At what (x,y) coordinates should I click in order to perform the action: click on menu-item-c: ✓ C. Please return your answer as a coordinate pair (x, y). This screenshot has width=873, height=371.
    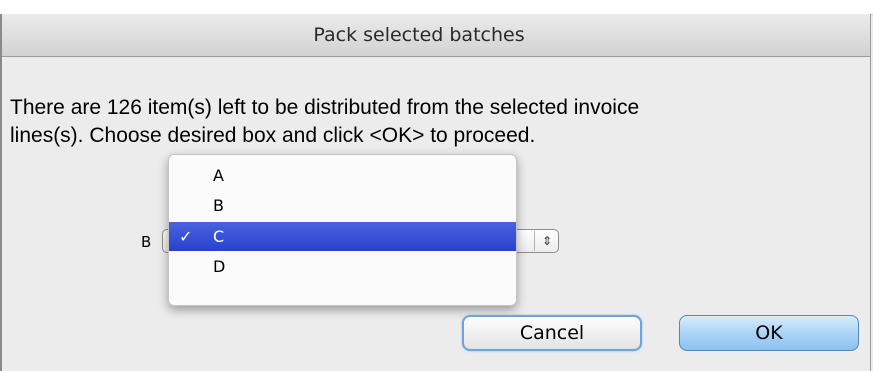
    Looking at the image, I should click on (342, 236).